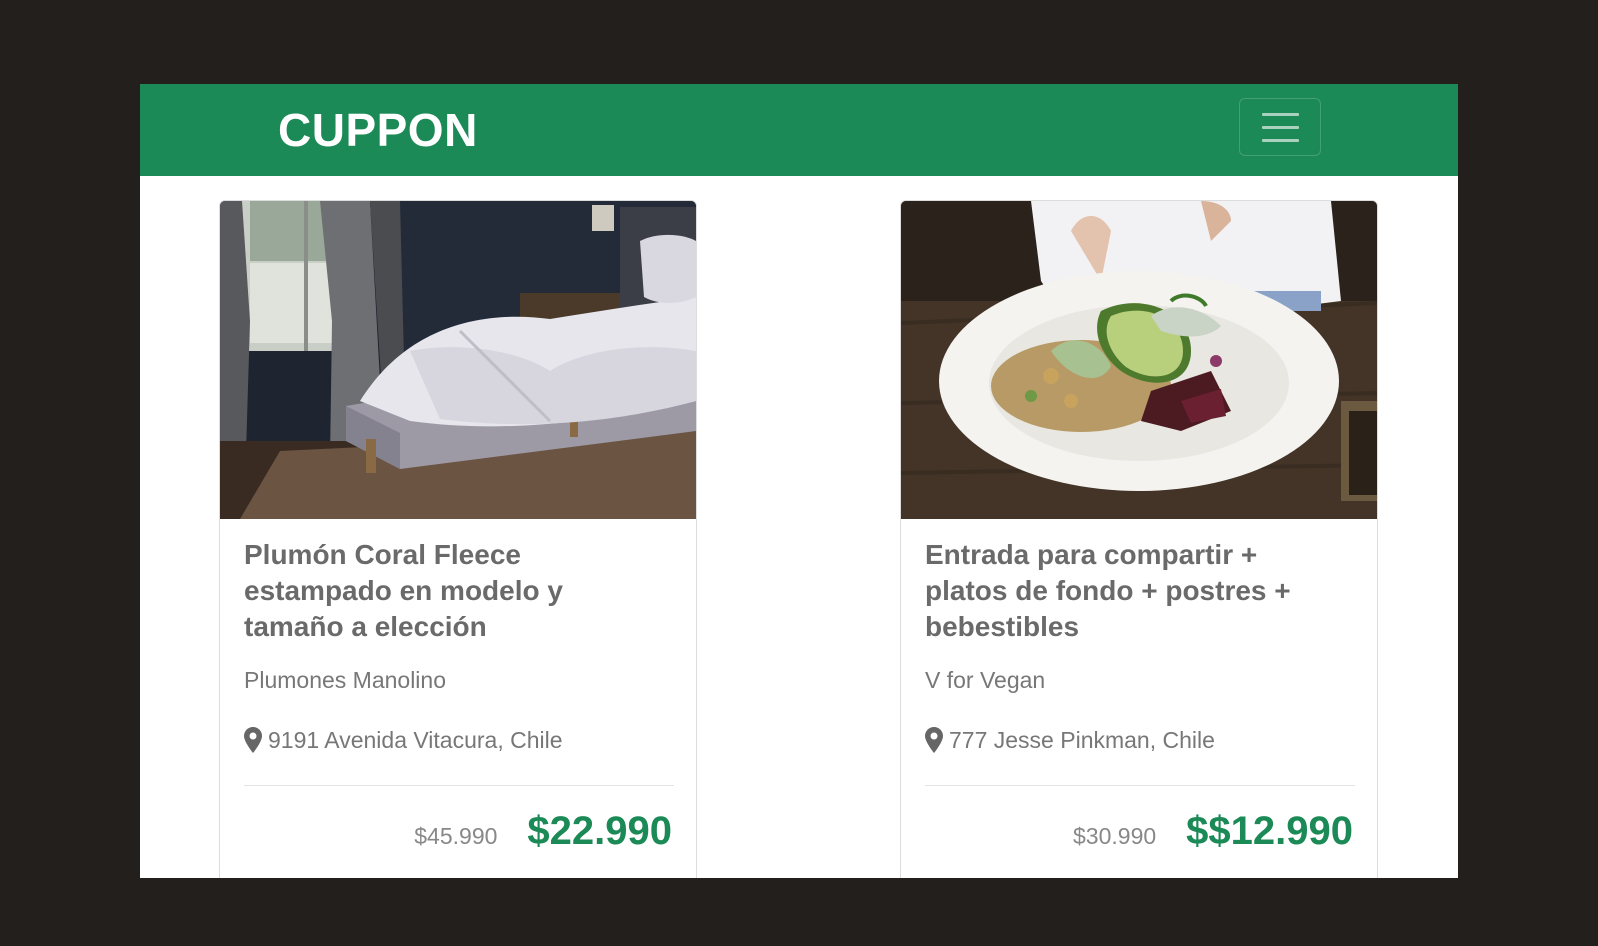  Describe the element at coordinates (1269, 831) in the screenshot. I see `new-price: $$12.990` at that location.